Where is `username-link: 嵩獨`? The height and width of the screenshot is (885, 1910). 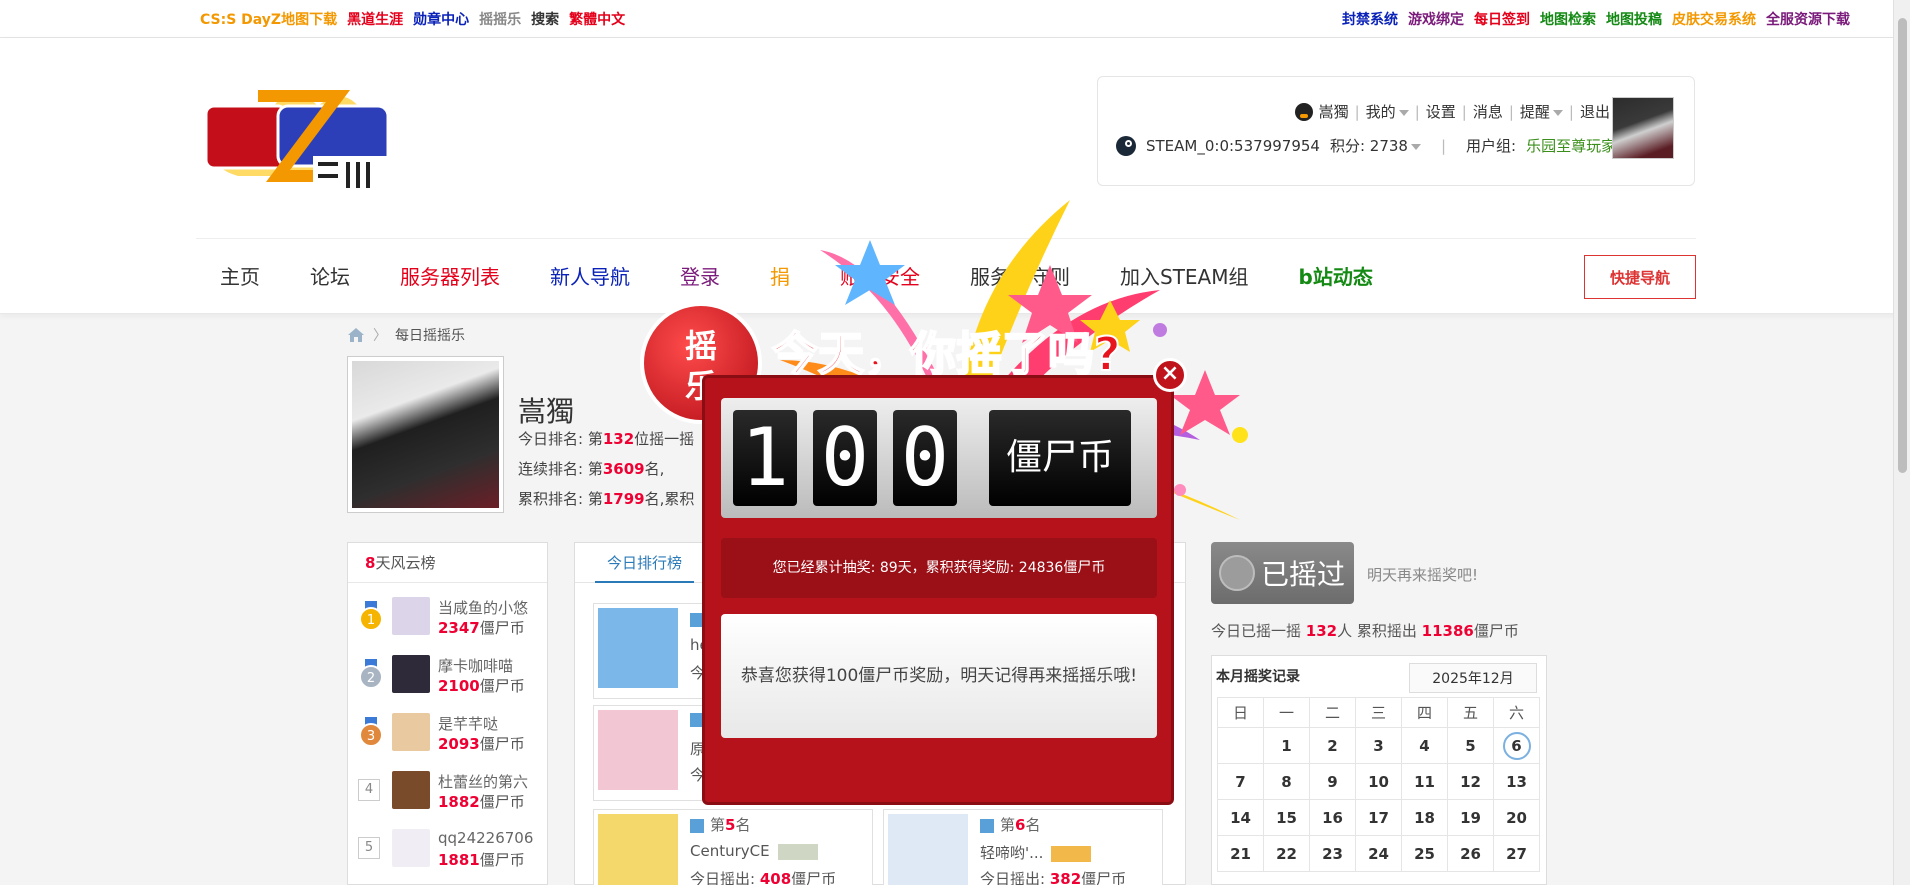 username-link: 嵩獨 is located at coordinates (1334, 111).